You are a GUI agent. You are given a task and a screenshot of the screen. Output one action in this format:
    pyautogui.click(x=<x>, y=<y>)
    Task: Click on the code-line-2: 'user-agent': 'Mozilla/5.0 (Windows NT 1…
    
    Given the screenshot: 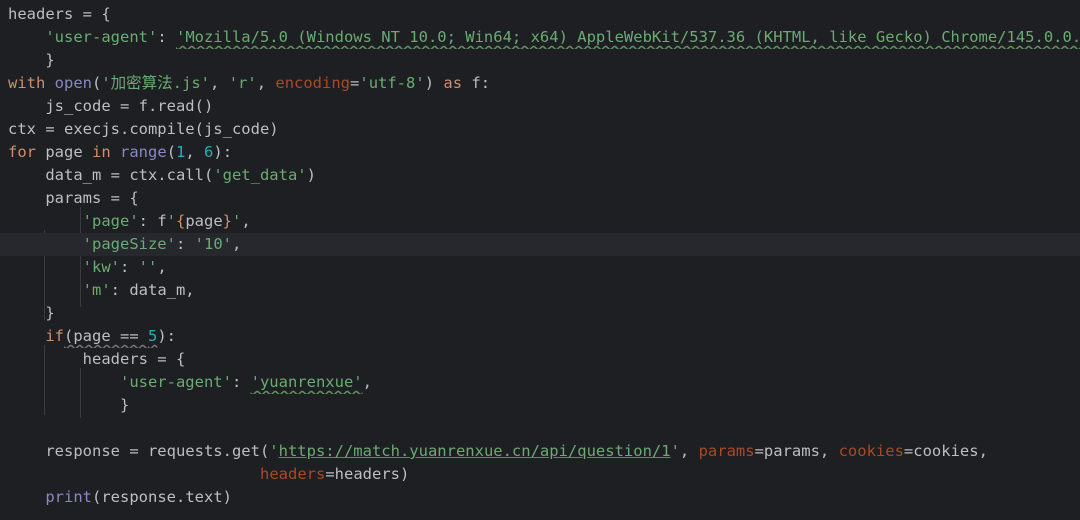 What is the action you would take?
    pyautogui.click(x=540, y=37)
    